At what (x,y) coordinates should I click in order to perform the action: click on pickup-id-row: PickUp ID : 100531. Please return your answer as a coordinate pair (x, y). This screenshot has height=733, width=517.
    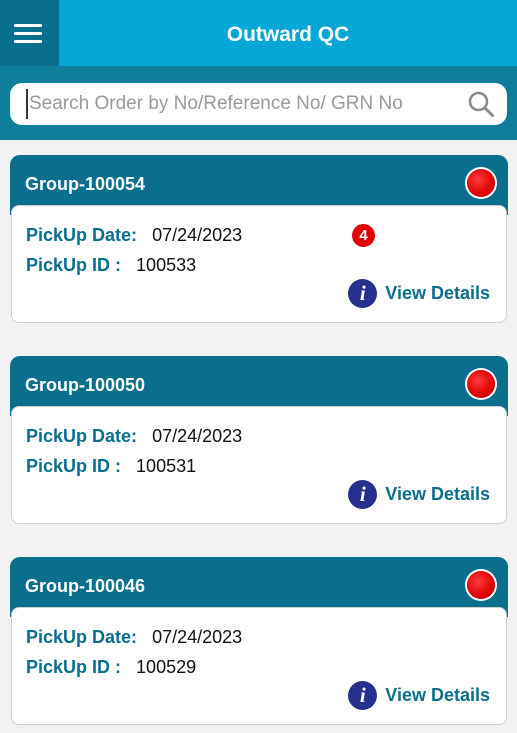
    Looking at the image, I should click on (111, 466).